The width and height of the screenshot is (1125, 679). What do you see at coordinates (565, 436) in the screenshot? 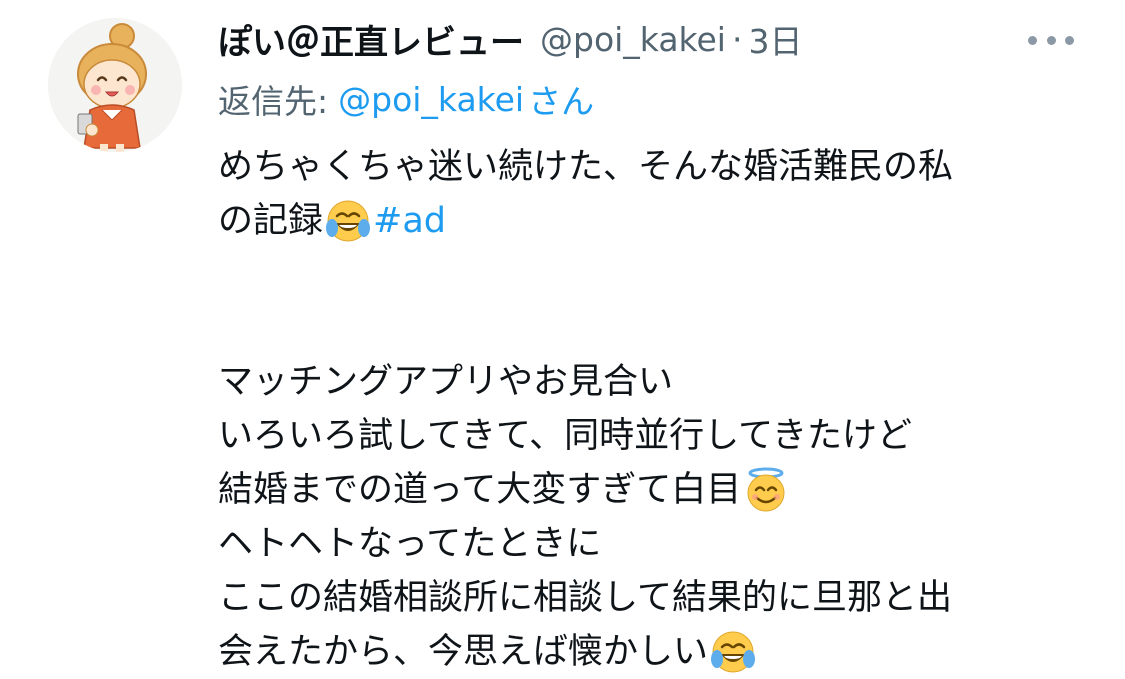
I see `tweet-line-text: いろいろ試してきて、同時並行してきたけど` at bounding box center [565, 436].